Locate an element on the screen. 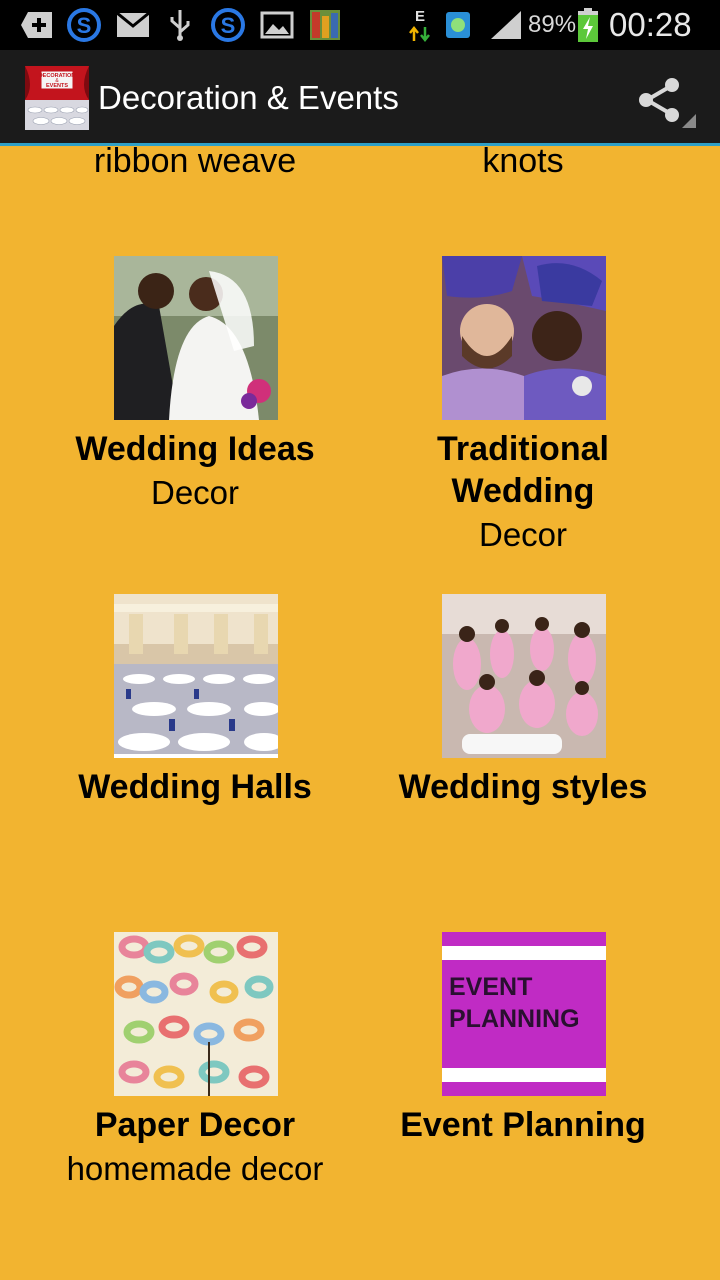 The width and height of the screenshot is (720, 1280). usb-icon is located at coordinates (180, 25).